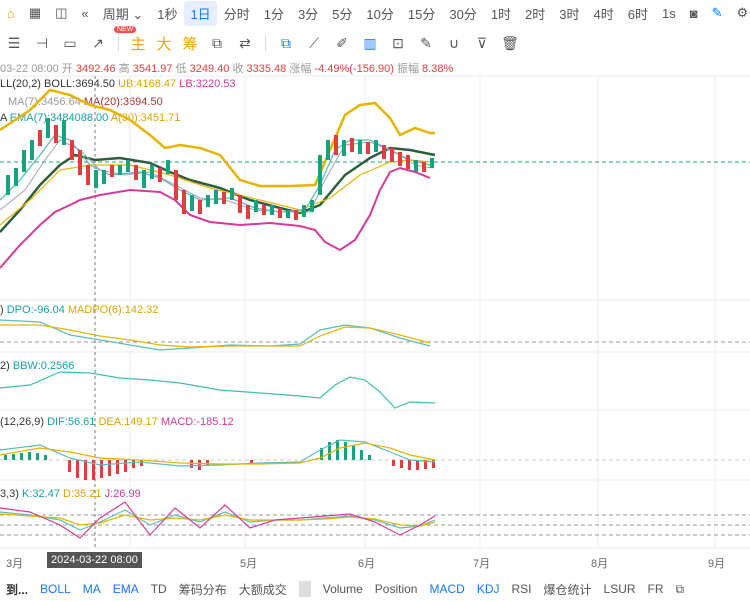 The image size is (750, 602). What do you see at coordinates (522, 589) in the screenshot?
I see `indicator-rsi: RSI` at bounding box center [522, 589].